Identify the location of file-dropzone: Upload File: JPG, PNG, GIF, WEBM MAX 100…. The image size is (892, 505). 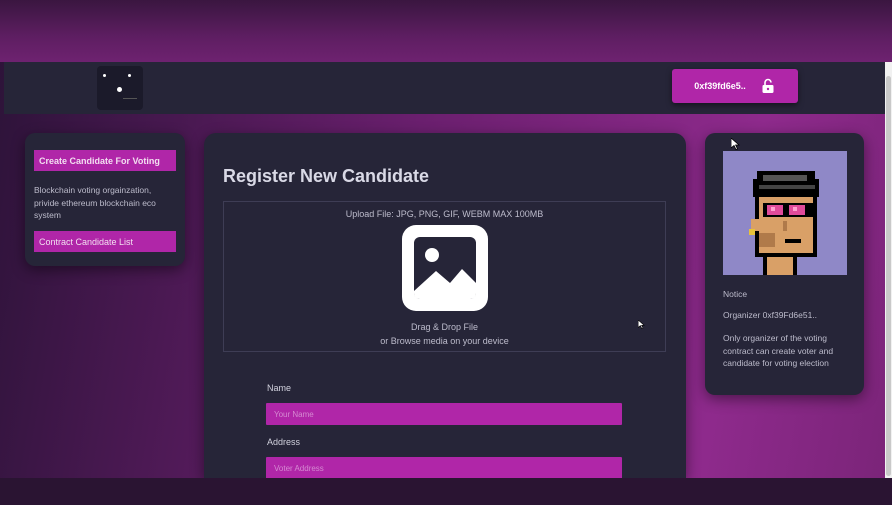
(444, 276).